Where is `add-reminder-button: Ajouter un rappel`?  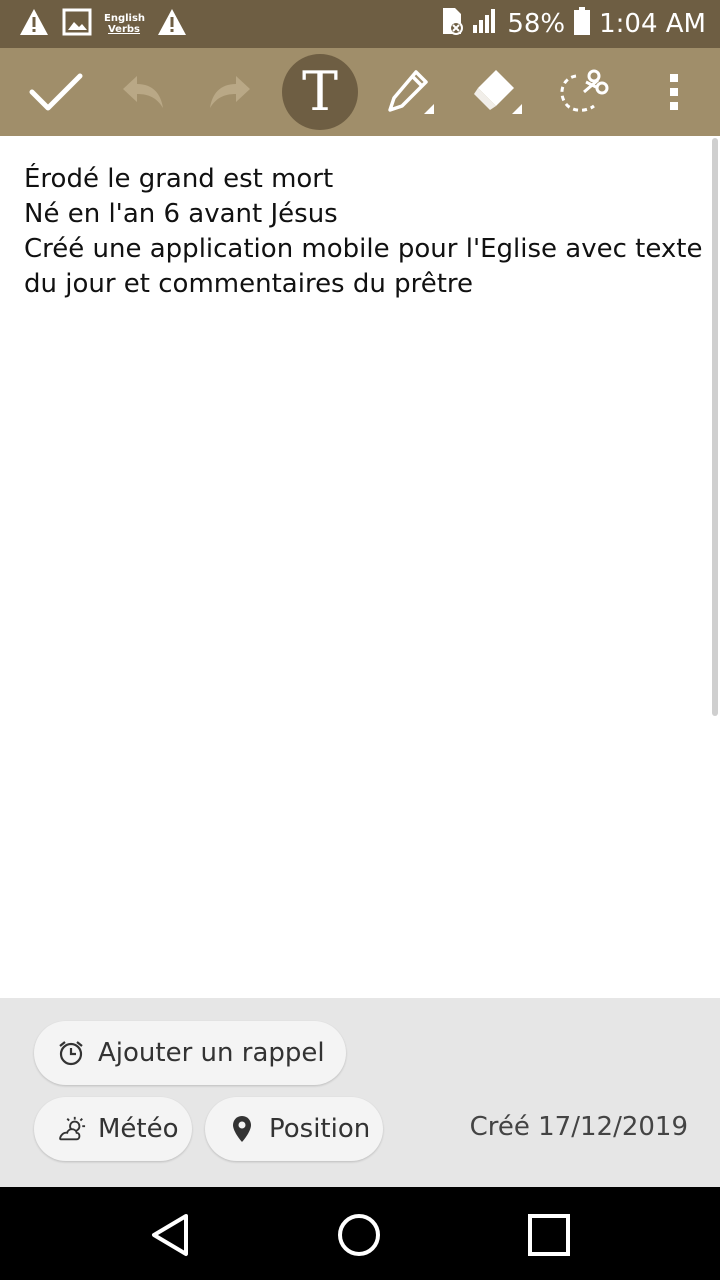 add-reminder-button: Ajouter un rappel is located at coordinates (190, 1053).